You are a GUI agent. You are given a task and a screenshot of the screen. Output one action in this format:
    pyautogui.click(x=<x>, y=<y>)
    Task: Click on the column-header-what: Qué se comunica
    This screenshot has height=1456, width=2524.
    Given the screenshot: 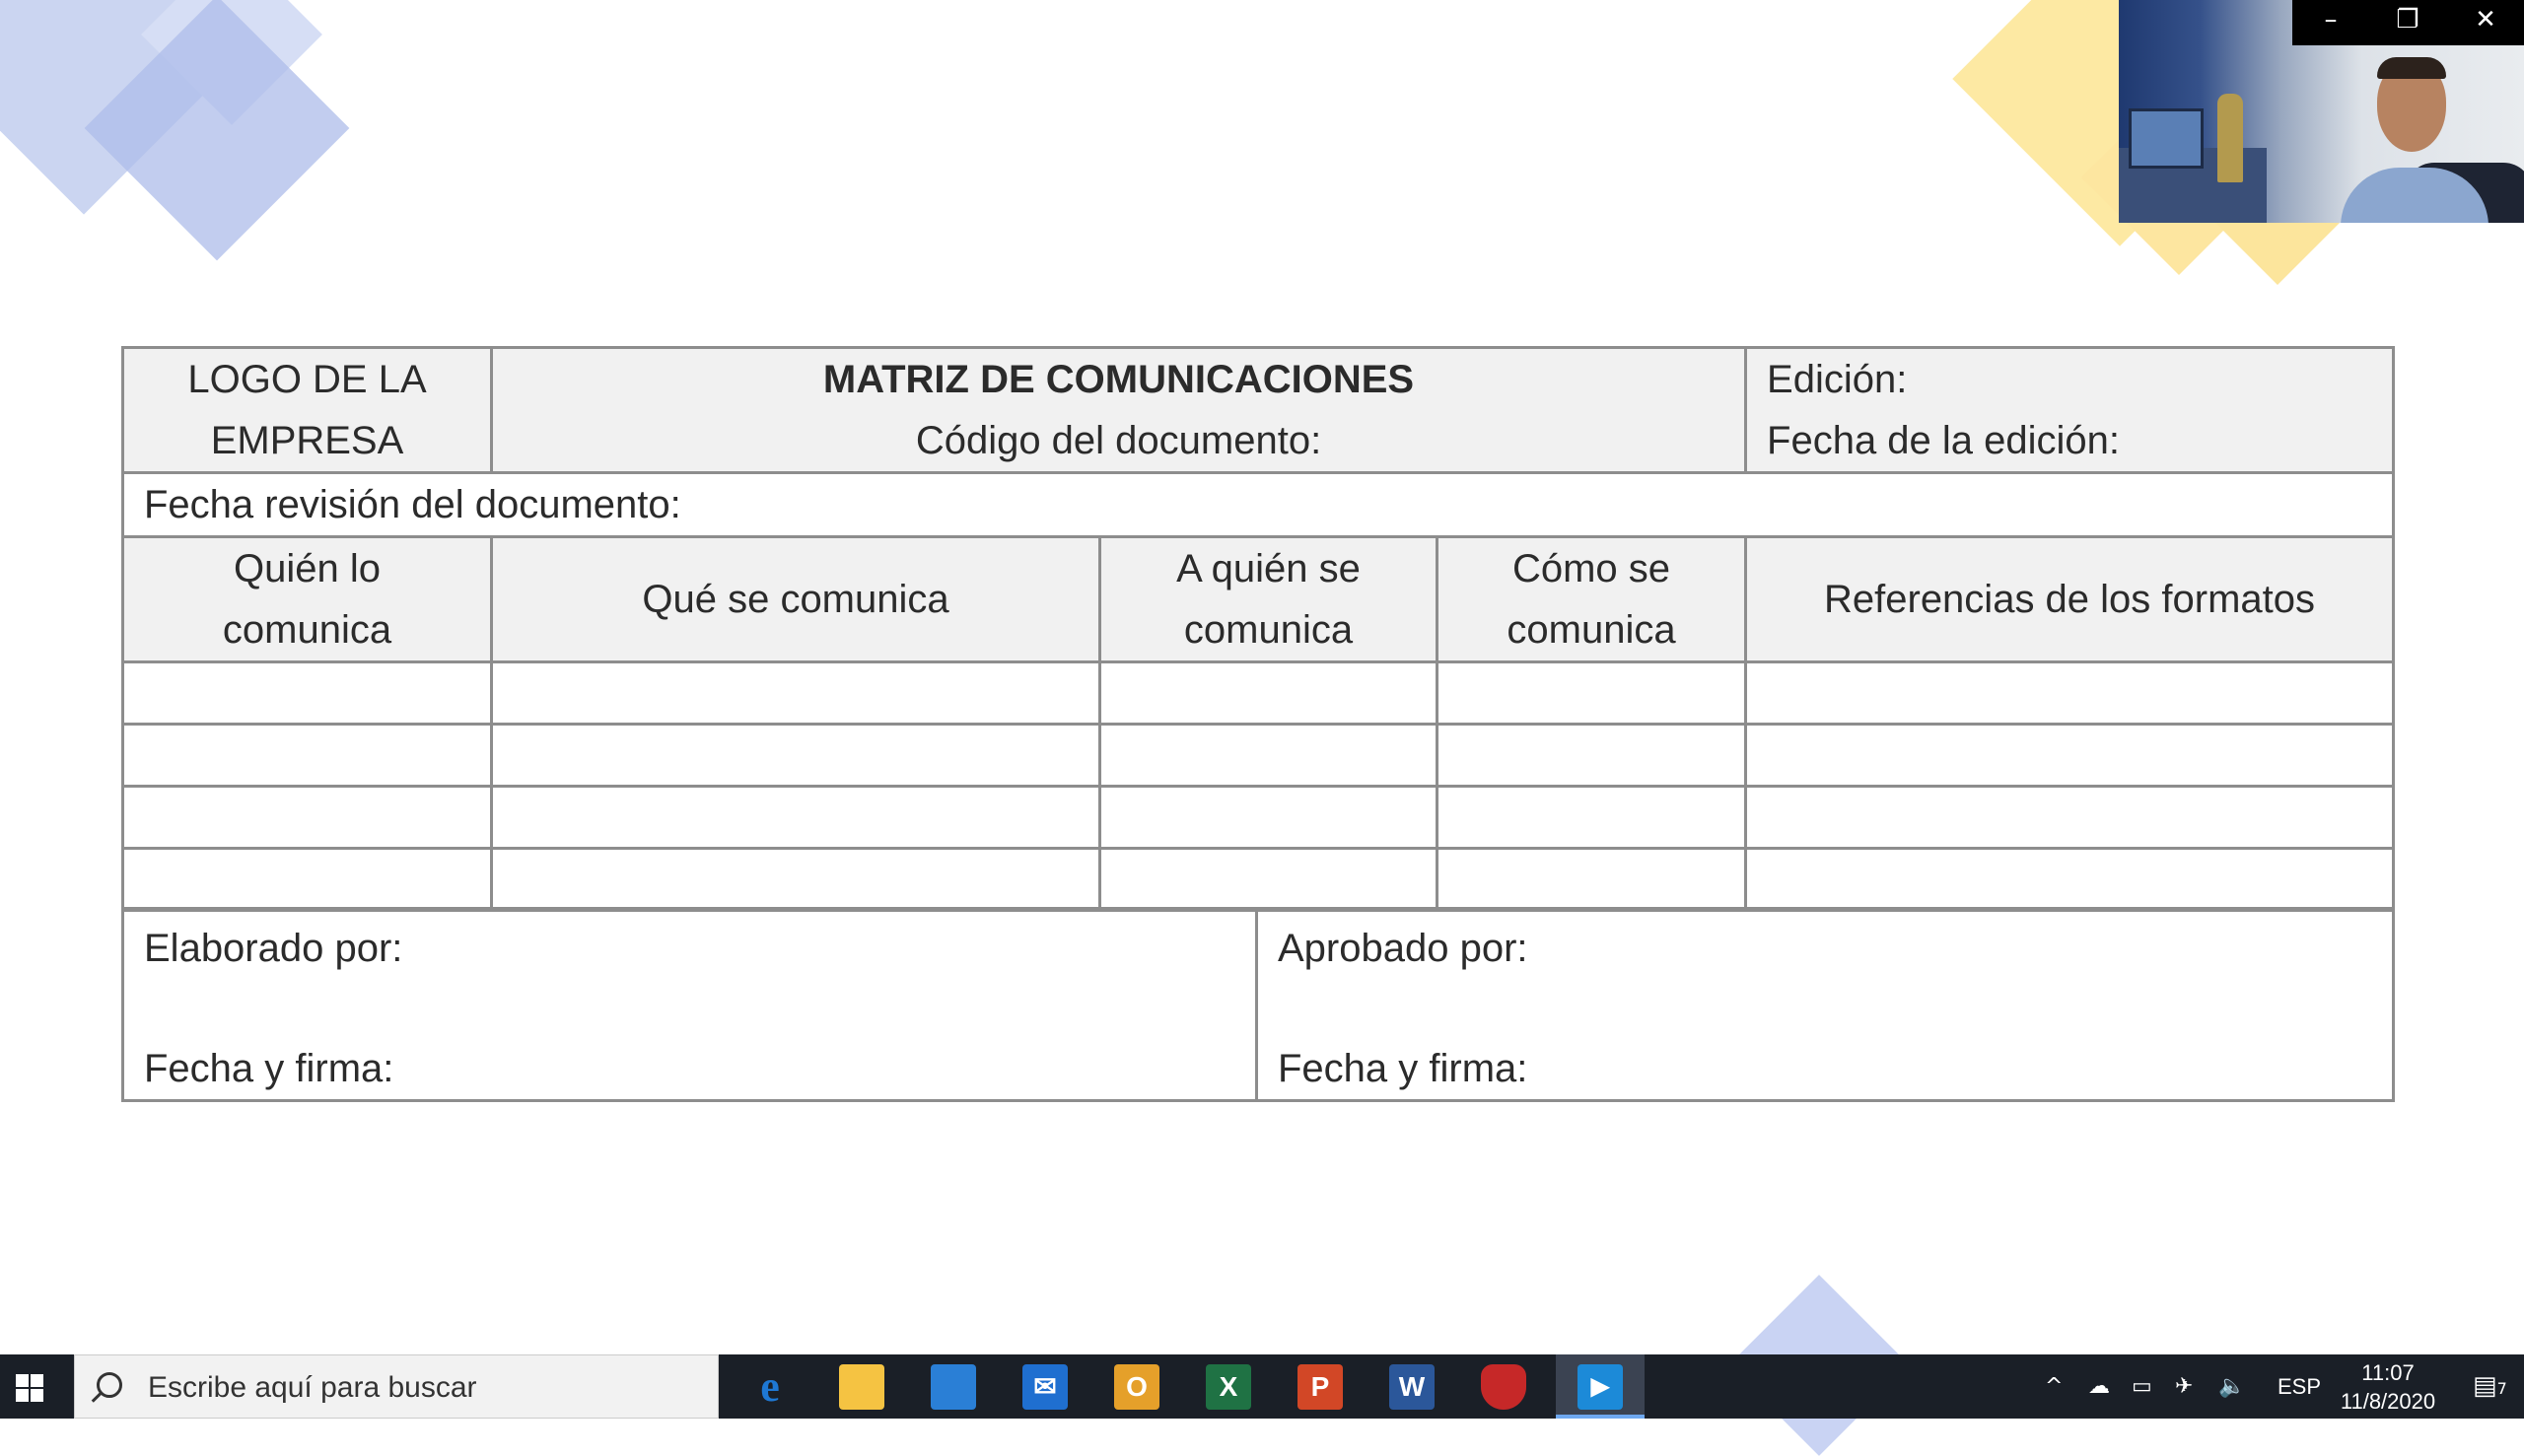 What is the action you would take?
    pyautogui.click(x=795, y=599)
    